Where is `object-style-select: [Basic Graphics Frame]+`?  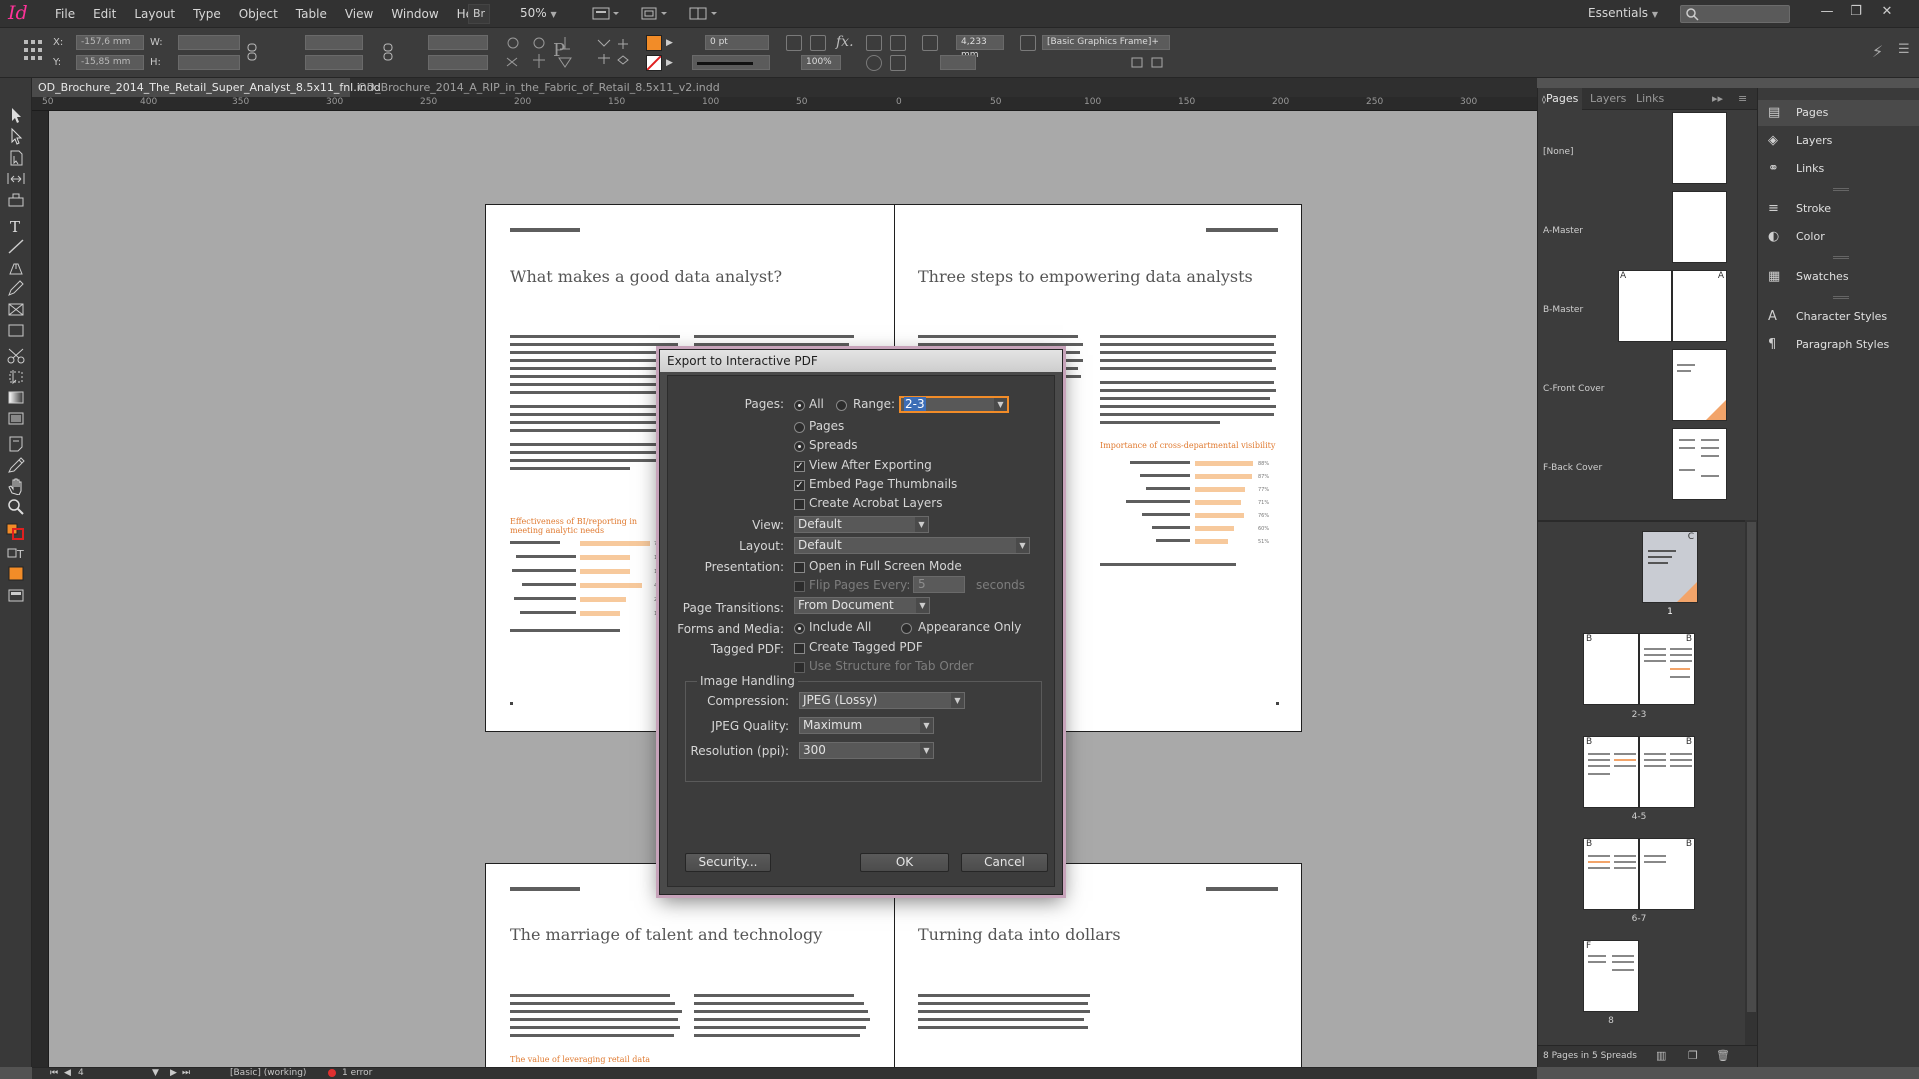
object-style-select: [Basic Graphics Frame]+ is located at coordinates (1106, 42).